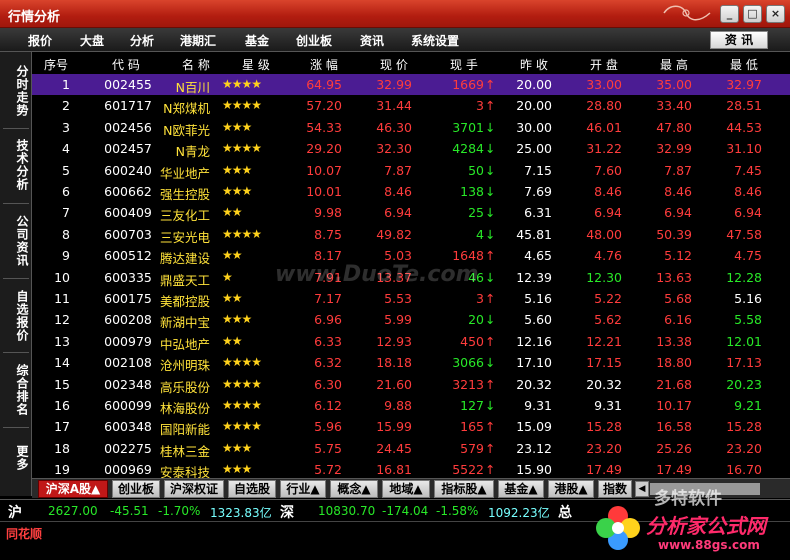 The image size is (790, 560). I want to click on prev-close: 23.12, so click(534, 448).